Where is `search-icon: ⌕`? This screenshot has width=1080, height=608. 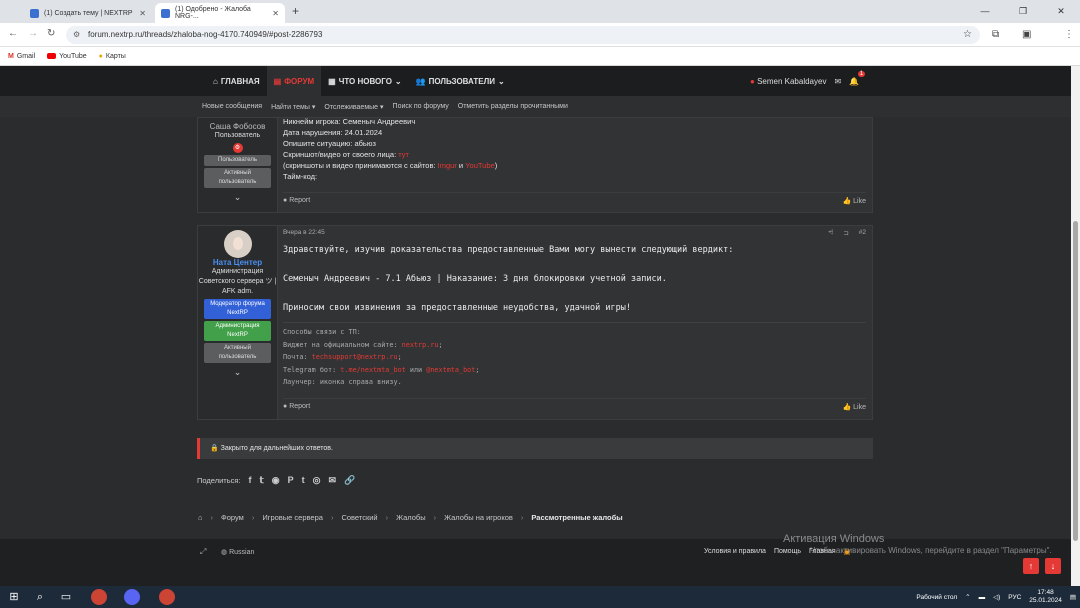 search-icon: ⌕ is located at coordinates (40, 597).